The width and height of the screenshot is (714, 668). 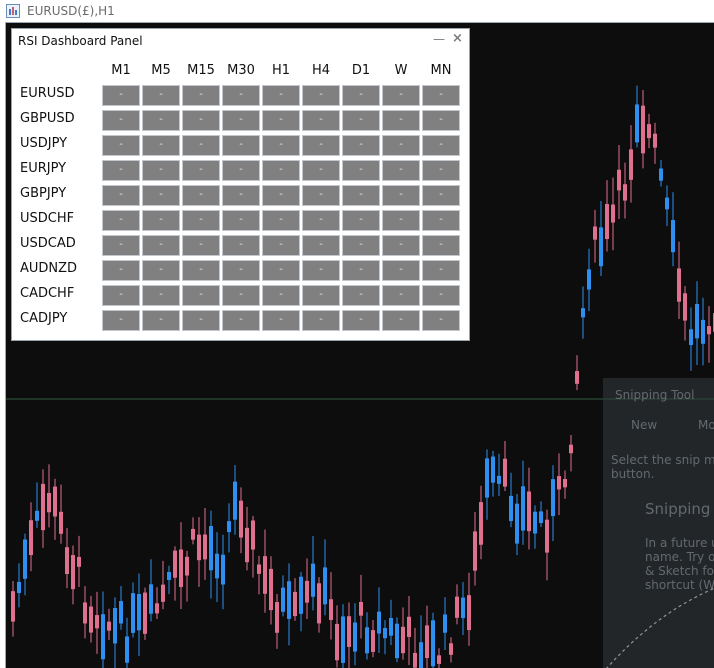 I want to click on rsi-cell-eurusd-h1: -, so click(x=281, y=95).